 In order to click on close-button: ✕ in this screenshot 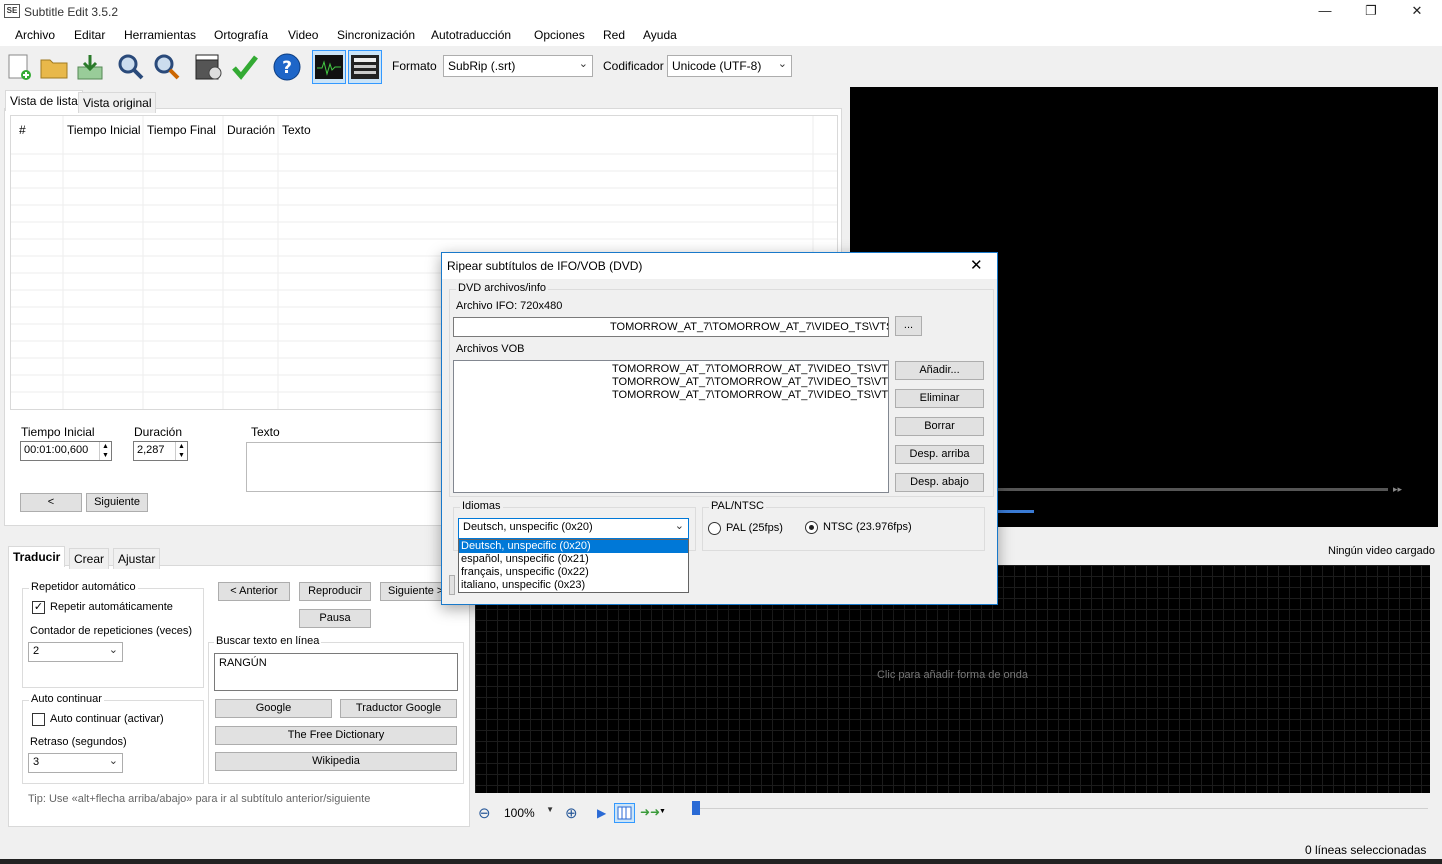, I will do `click(1417, 12)`.